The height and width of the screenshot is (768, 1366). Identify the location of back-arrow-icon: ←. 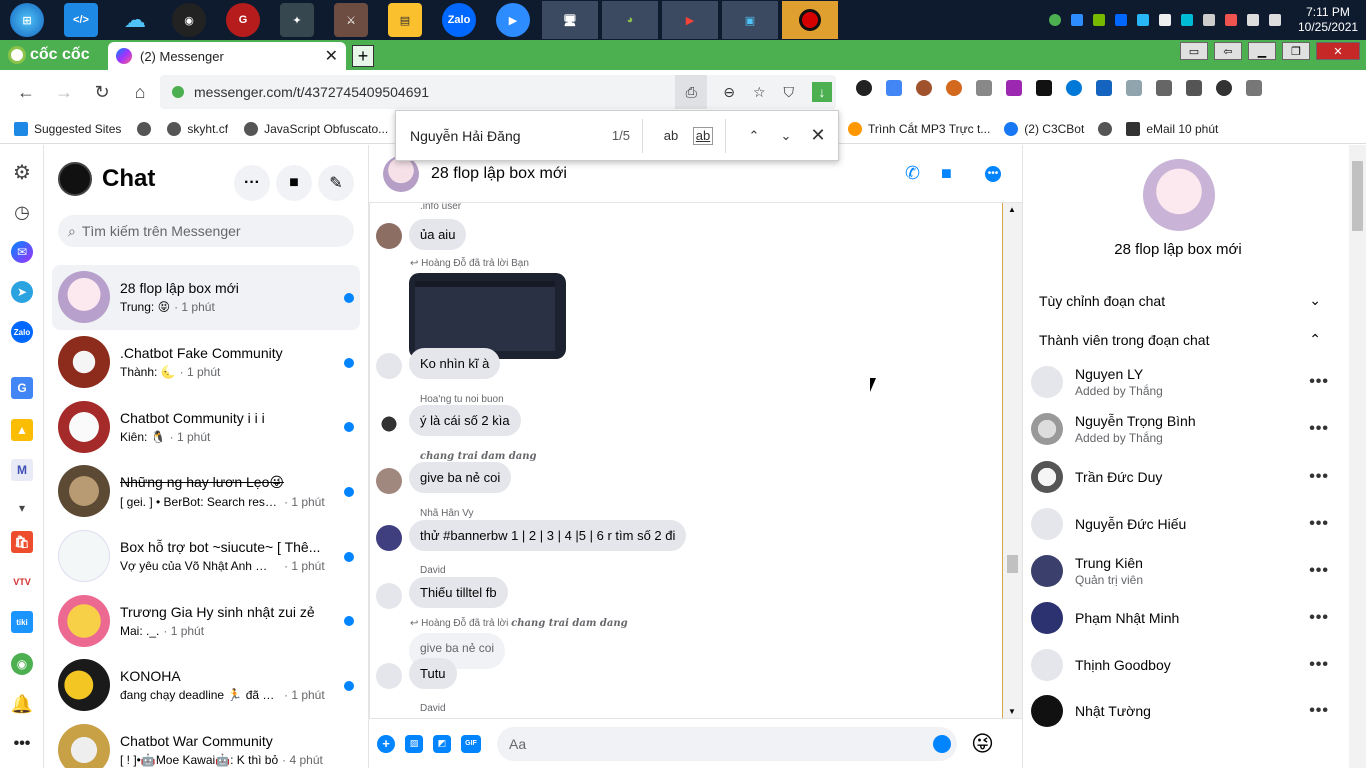
(26, 92).